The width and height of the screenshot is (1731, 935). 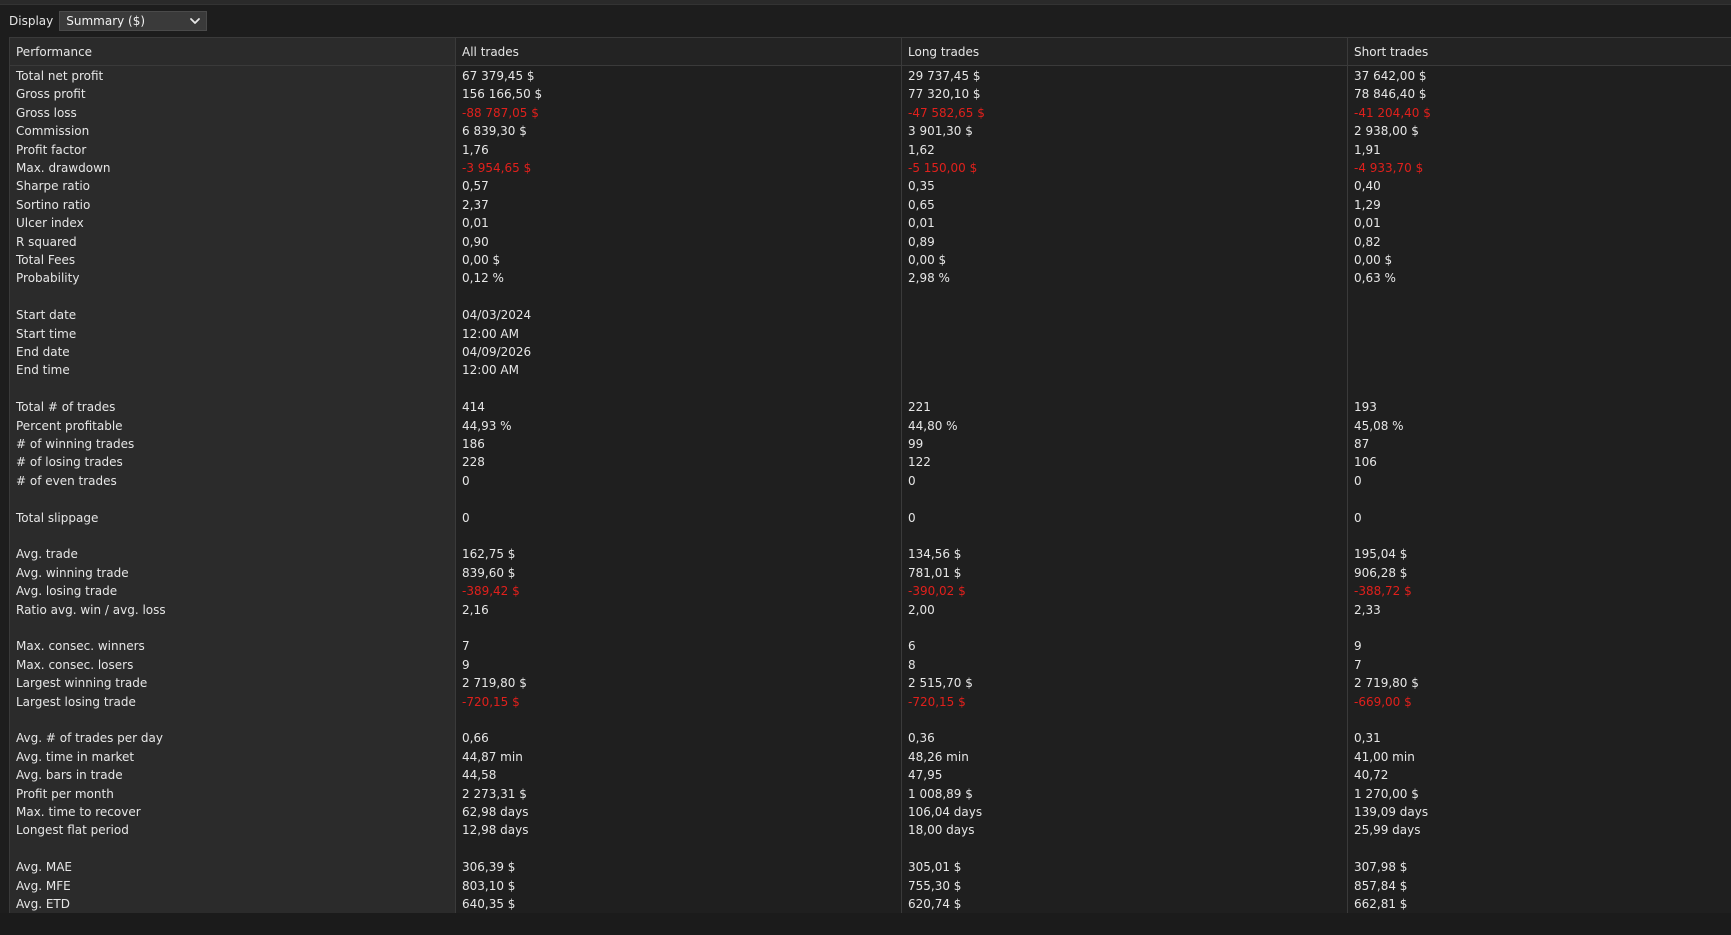 I want to click on cell-short-trades: 139,09 days, so click(x=1391, y=812).